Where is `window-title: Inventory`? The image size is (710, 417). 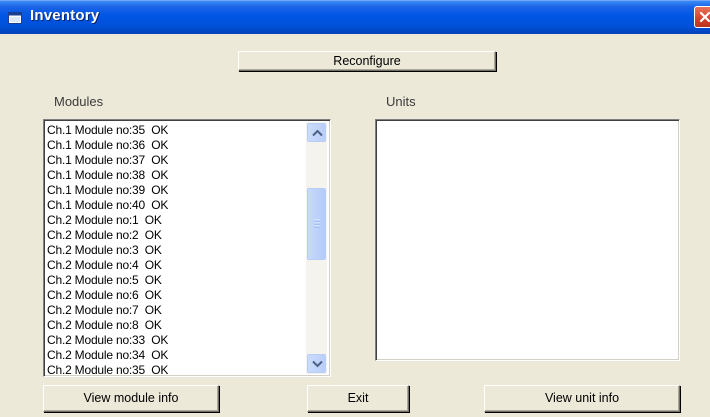 window-title: Inventory is located at coordinates (65, 15).